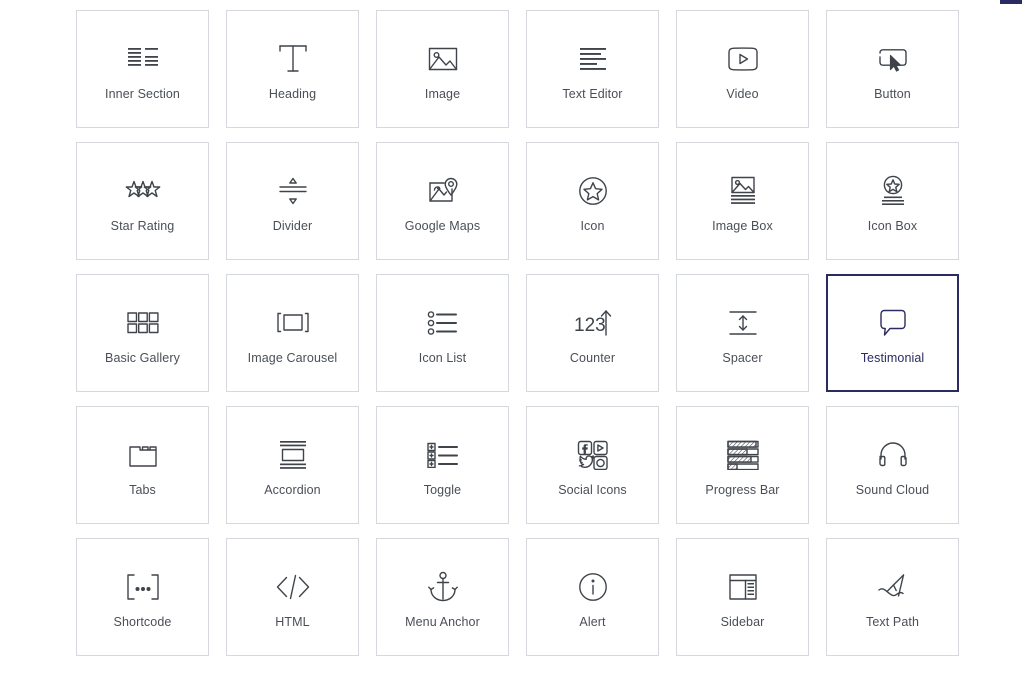  Describe the element at coordinates (442, 358) in the screenshot. I see `widget-card-label: Icon List` at that location.